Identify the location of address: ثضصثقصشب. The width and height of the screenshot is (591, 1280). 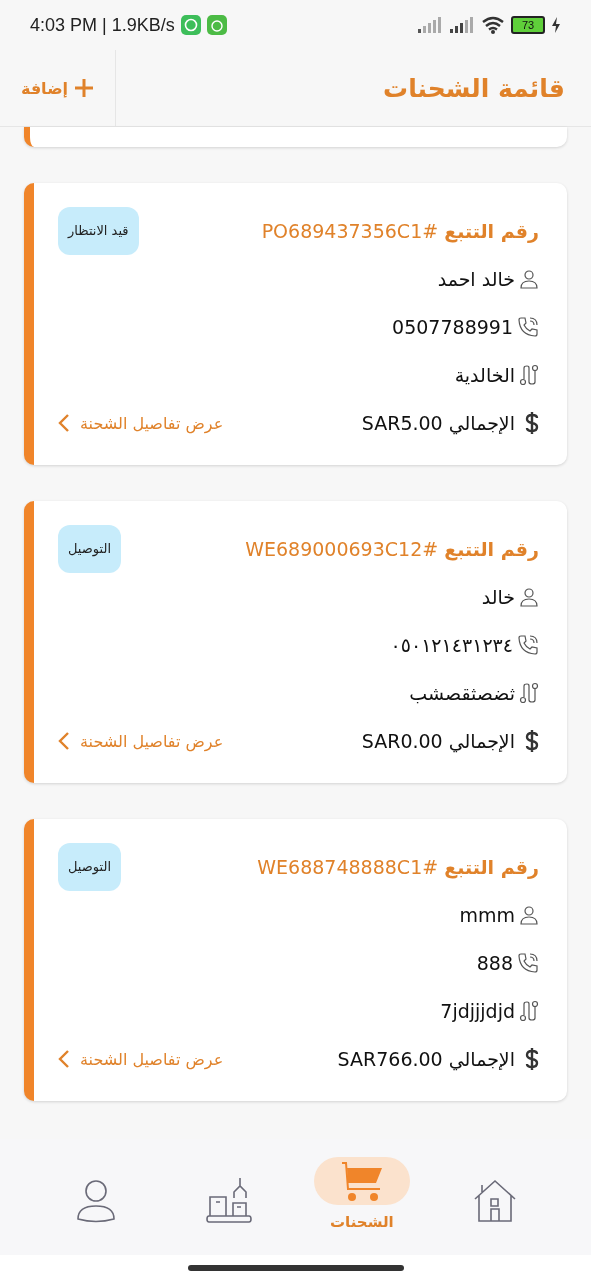
(462, 693).